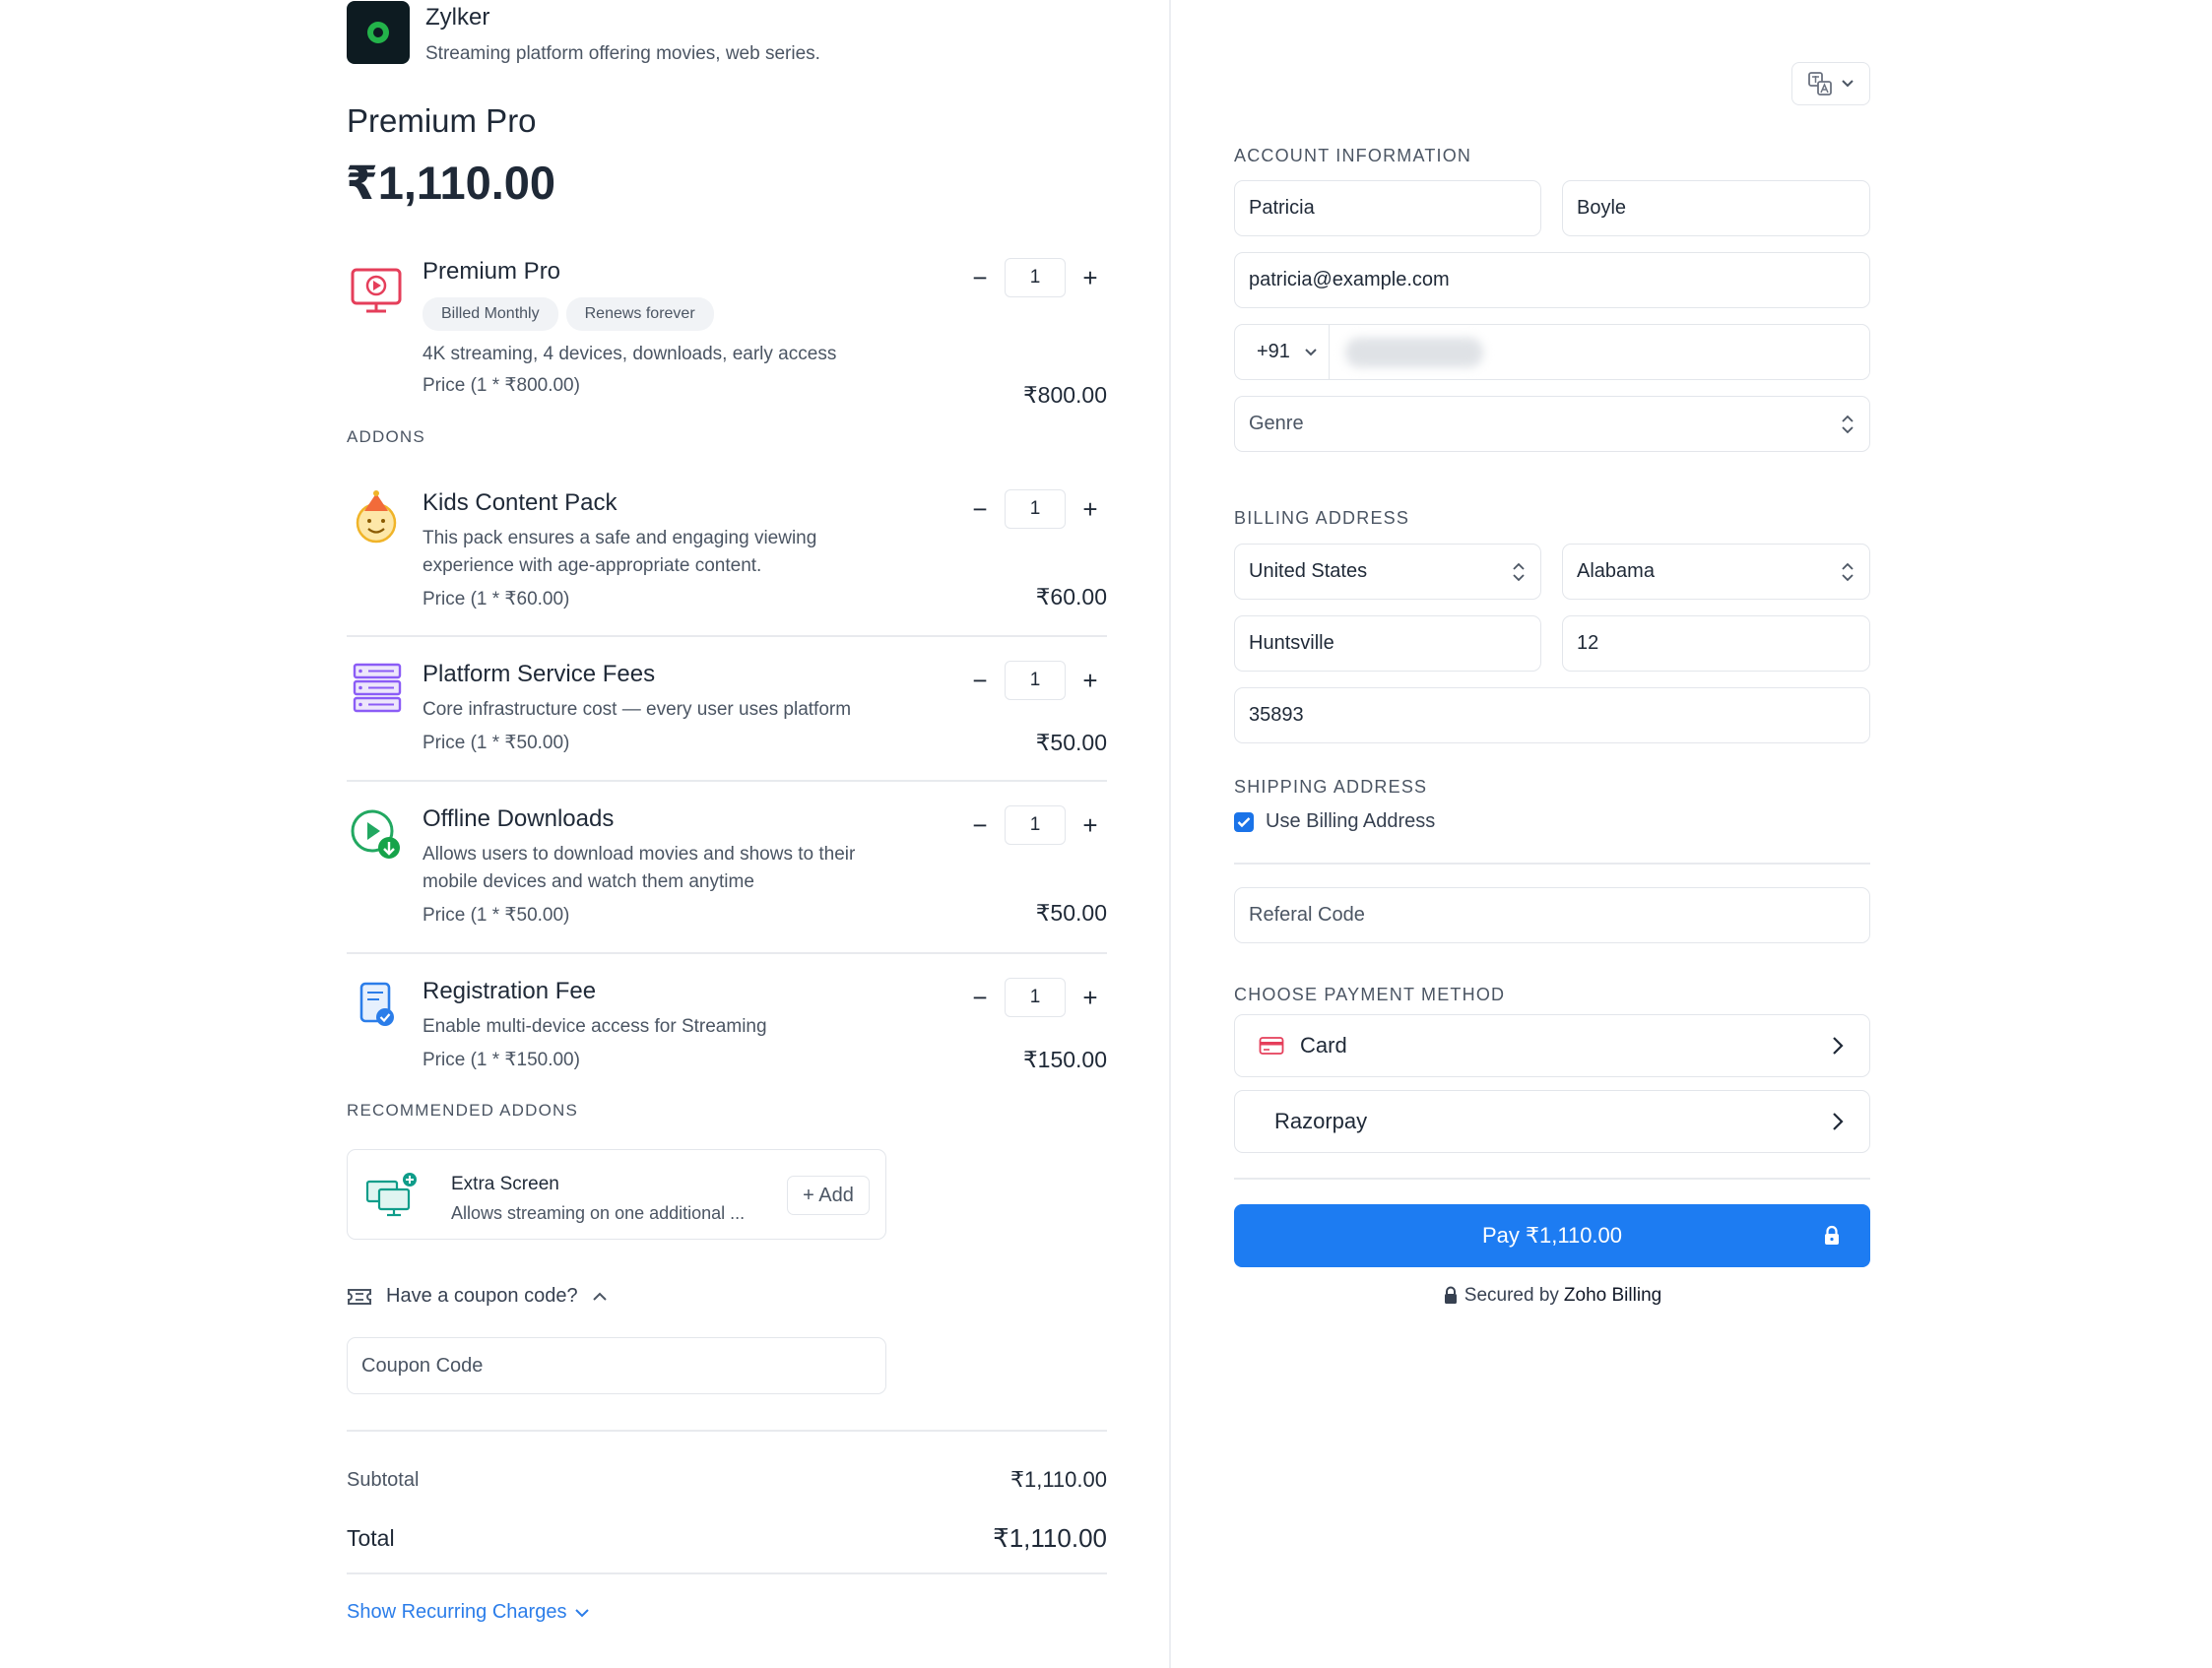 The height and width of the screenshot is (1668, 2212). I want to click on item-name: Platform Service Fees, so click(539, 674).